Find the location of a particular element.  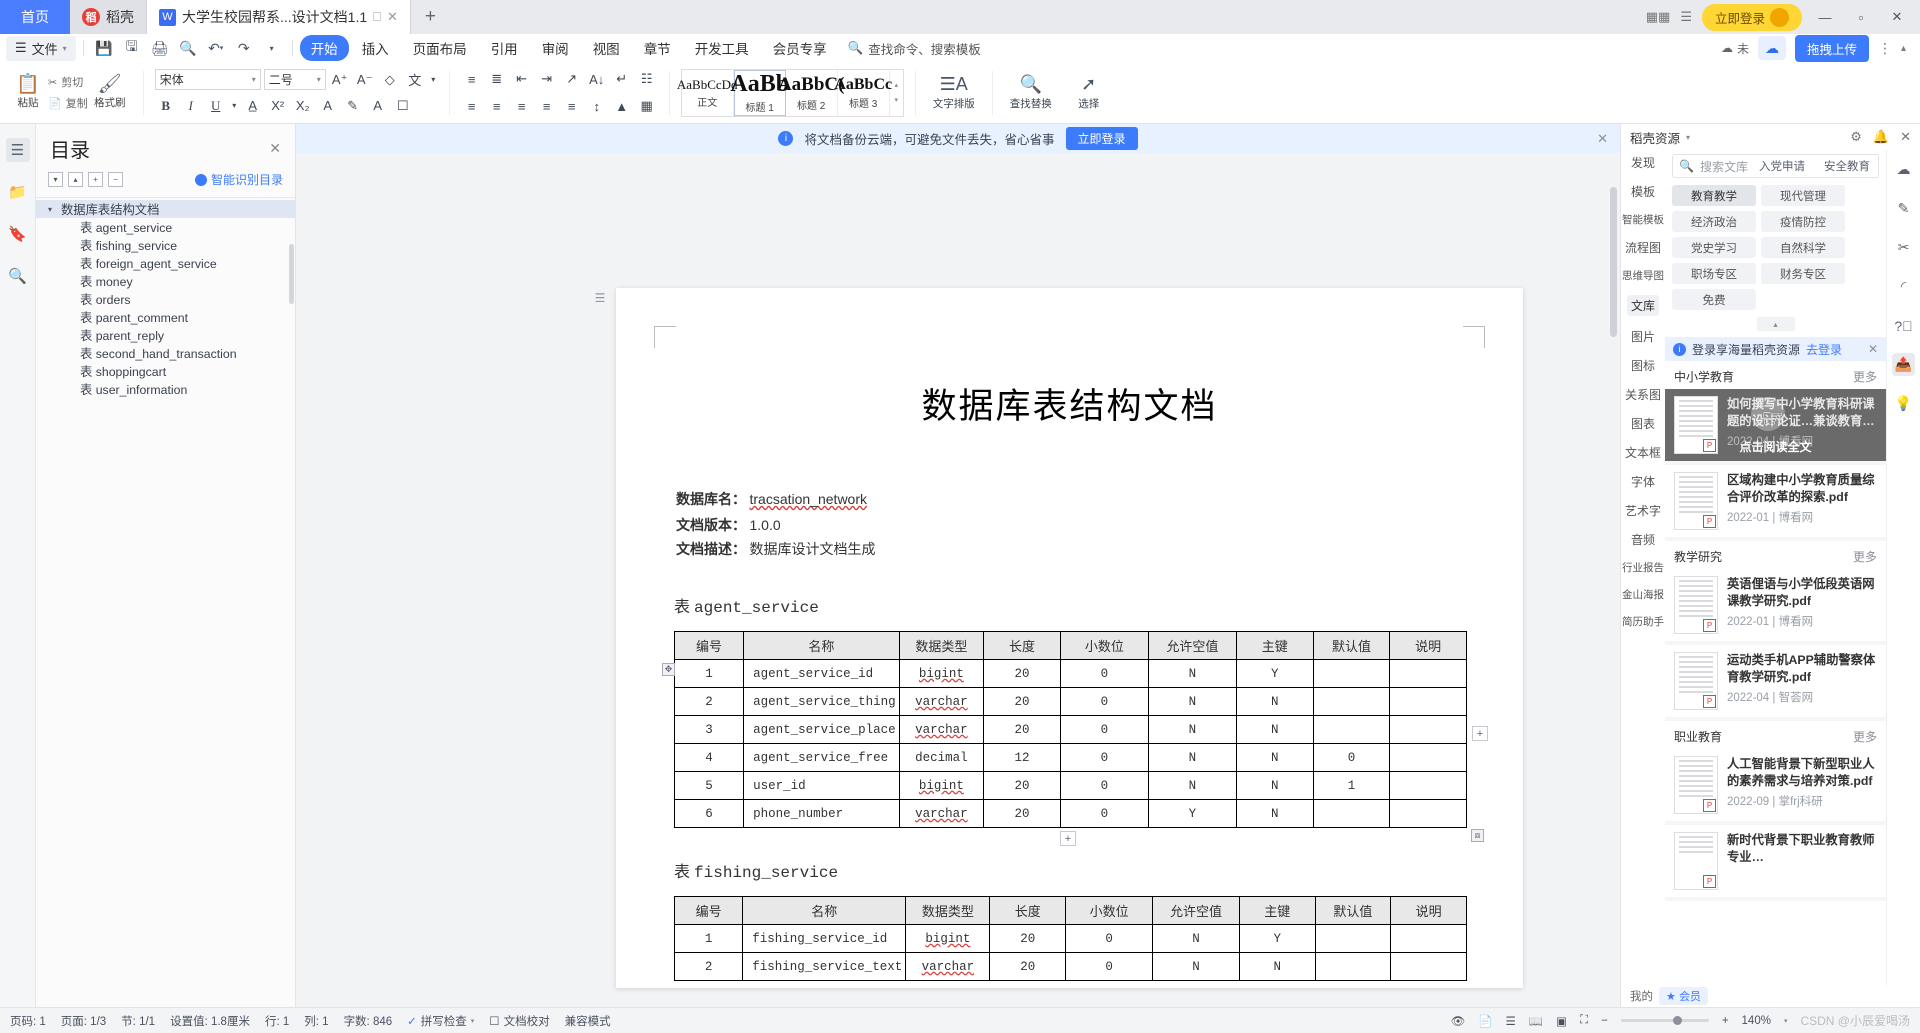

rp-nav-audio: 音频 is located at coordinates (1643, 539).